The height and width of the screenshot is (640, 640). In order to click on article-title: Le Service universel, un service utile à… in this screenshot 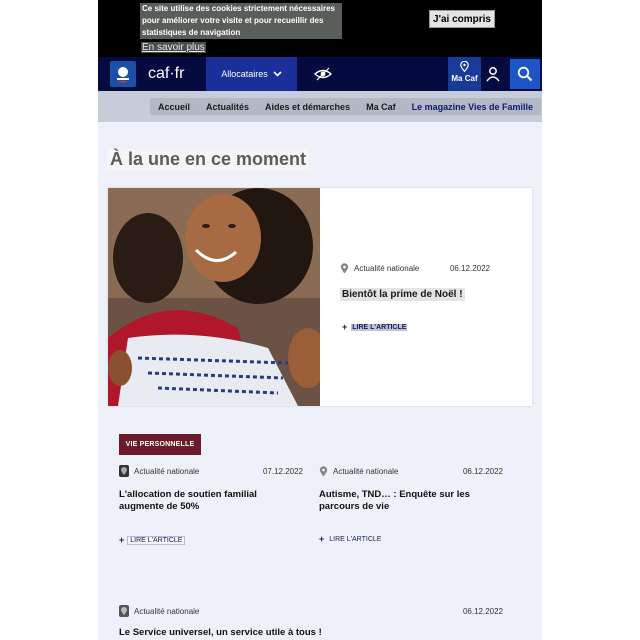, I will do `click(311, 633)`.